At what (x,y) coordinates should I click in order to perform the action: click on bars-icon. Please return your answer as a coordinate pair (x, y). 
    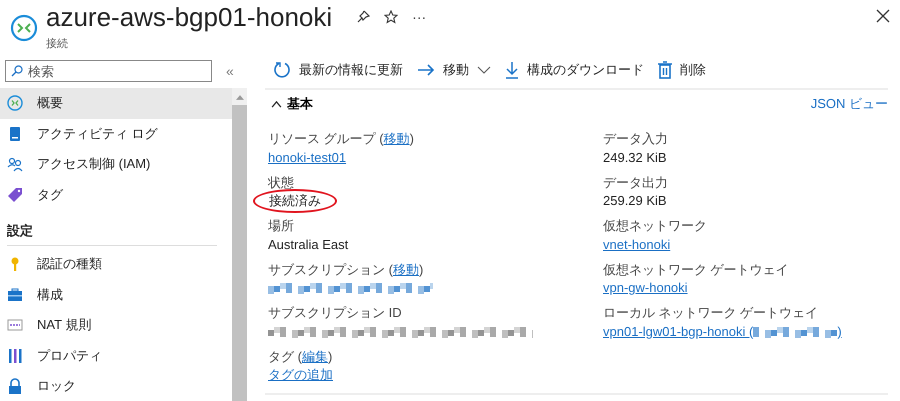
    Looking at the image, I should click on (15, 356).